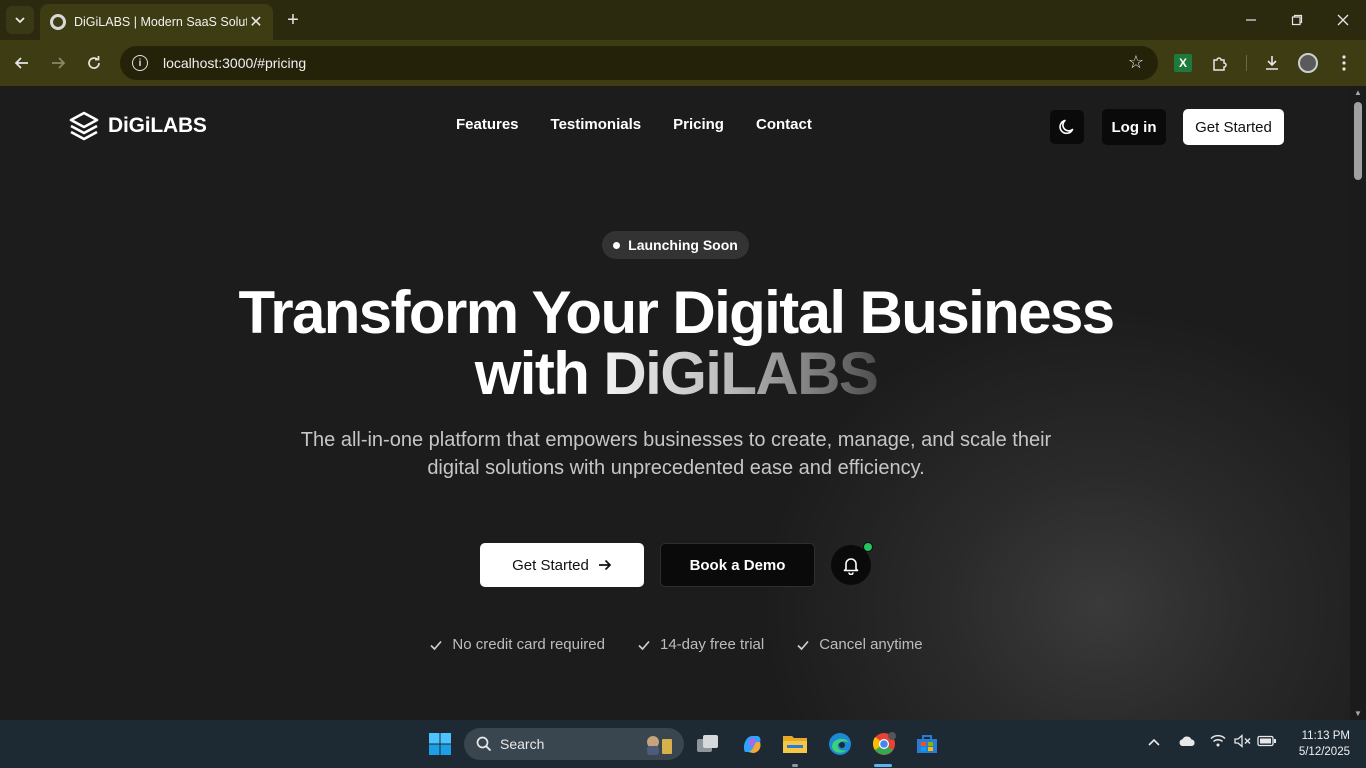 This screenshot has width=1366, height=768. I want to click on online-indicator-dot, so click(868, 547).